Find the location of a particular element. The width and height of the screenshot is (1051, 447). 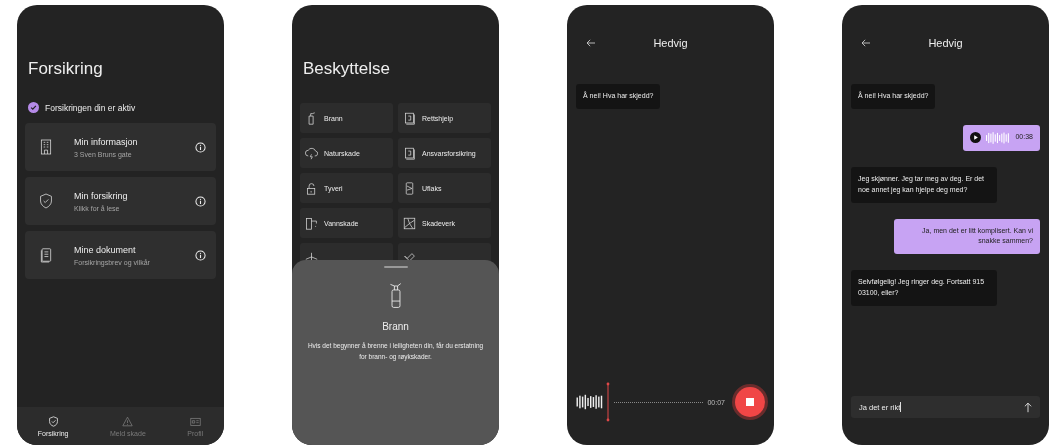

sheet-handle is located at coordinates (395, 267).